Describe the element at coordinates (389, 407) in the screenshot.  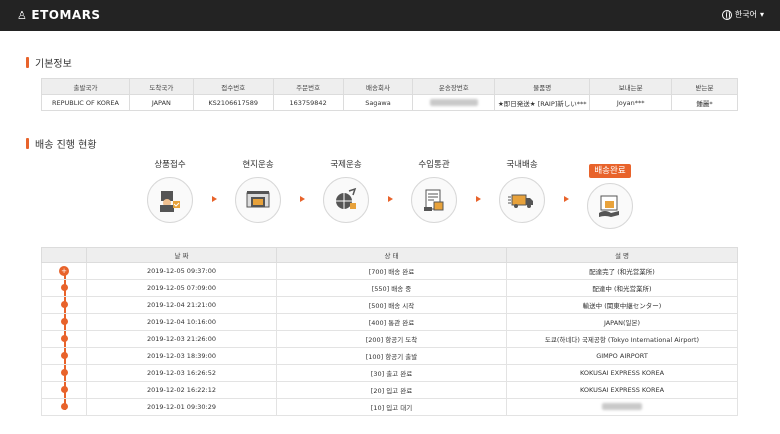
I see `table-row: 2019-12-01 09:30:29 [10] 입고 대기` at that location.